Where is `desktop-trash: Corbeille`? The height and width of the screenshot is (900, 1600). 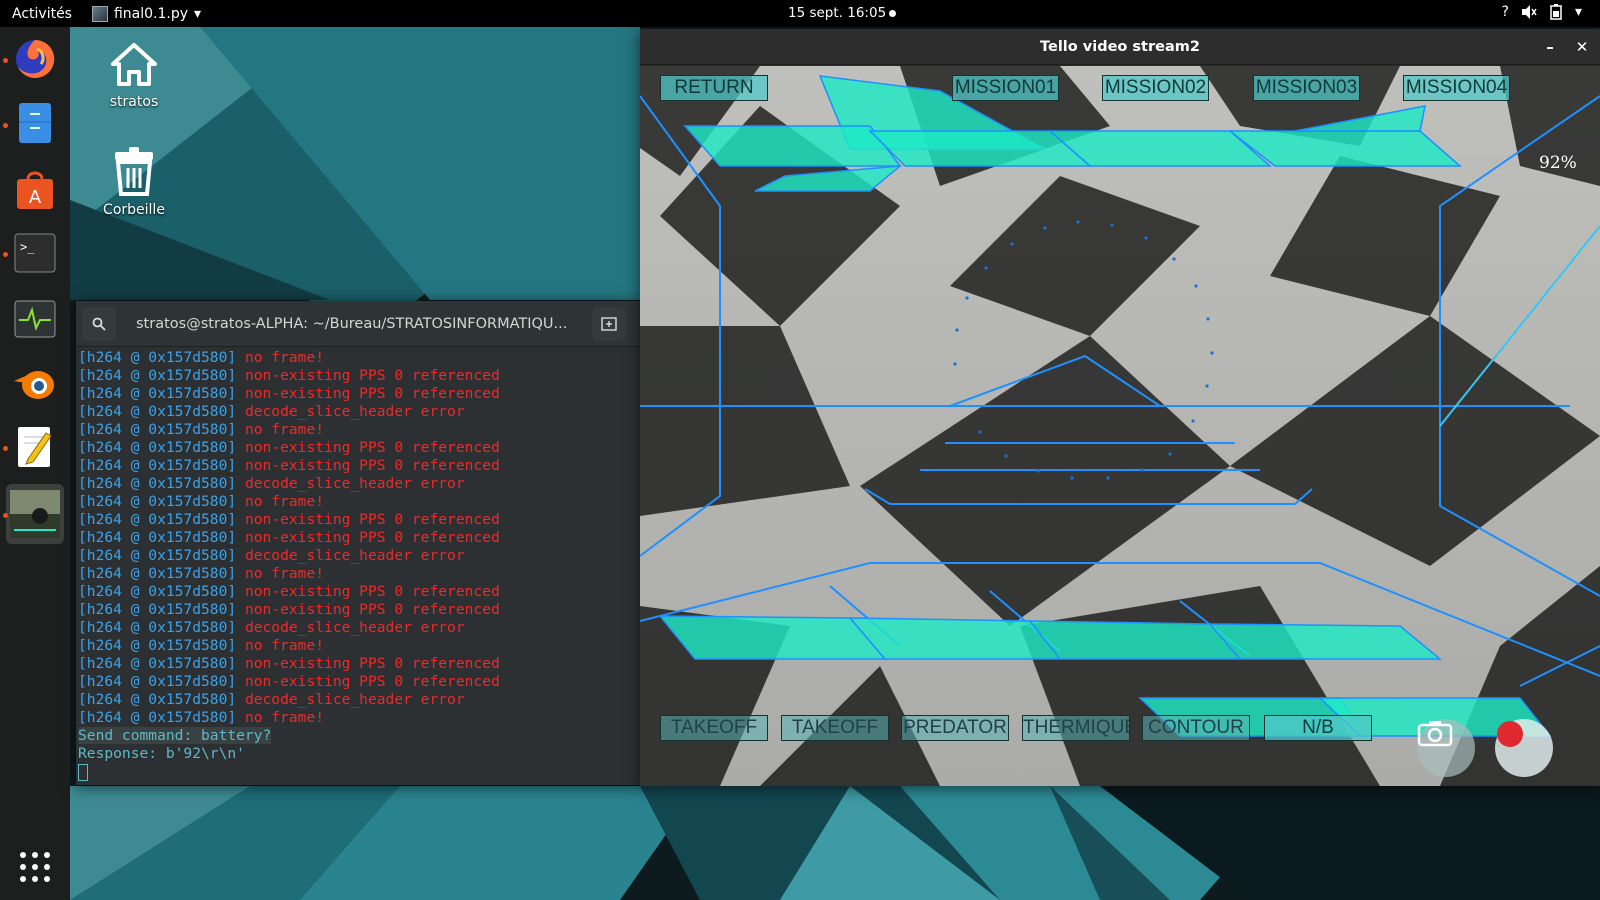
desktop-trash: Corbeille is located at coordinates (134, 182).